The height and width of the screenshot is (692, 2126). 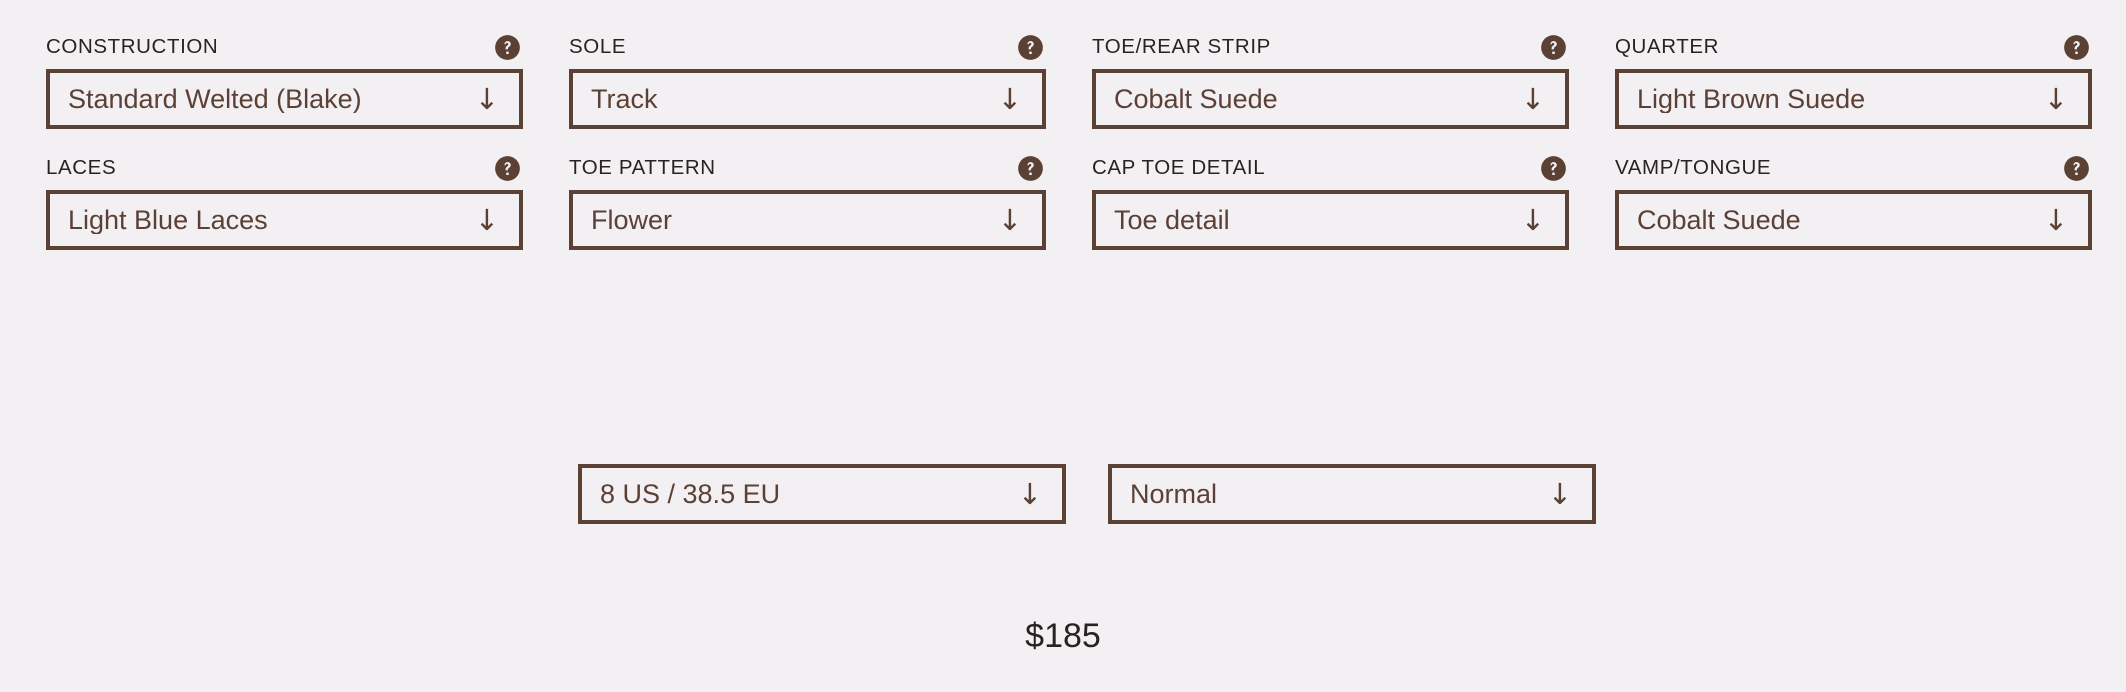 I want to click on select-value-vamp-tongue: Cobalt Suede, so click(x=1719, y=220).